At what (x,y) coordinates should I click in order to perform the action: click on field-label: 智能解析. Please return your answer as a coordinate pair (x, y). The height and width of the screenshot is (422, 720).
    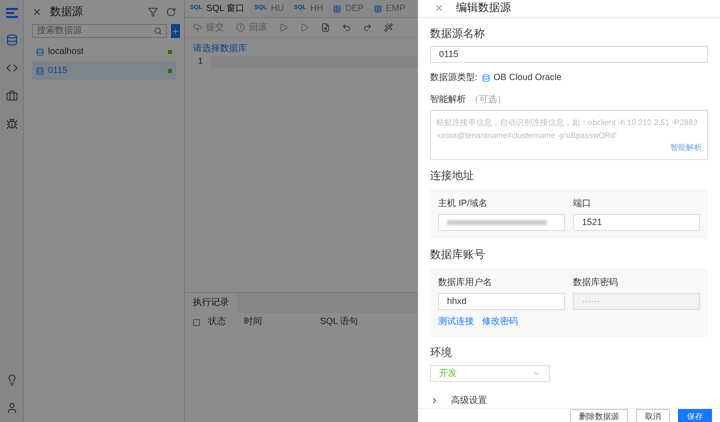
    Looking at the image, I should click on (448, 99).